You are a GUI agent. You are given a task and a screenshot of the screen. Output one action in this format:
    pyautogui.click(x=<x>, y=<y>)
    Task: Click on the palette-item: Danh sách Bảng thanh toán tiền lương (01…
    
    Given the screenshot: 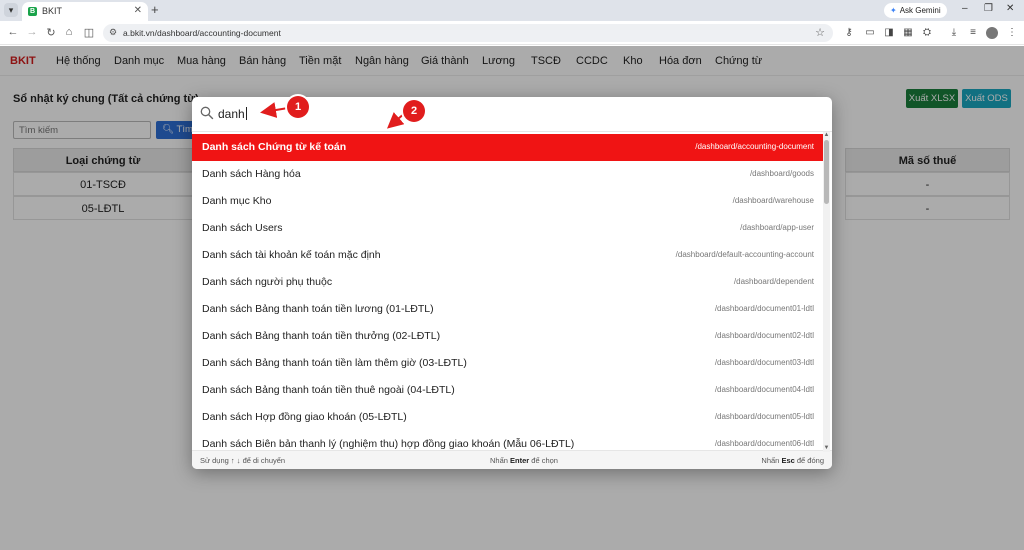 What is the action you would take?
    pyautogui.click(x=508, y=309)
    